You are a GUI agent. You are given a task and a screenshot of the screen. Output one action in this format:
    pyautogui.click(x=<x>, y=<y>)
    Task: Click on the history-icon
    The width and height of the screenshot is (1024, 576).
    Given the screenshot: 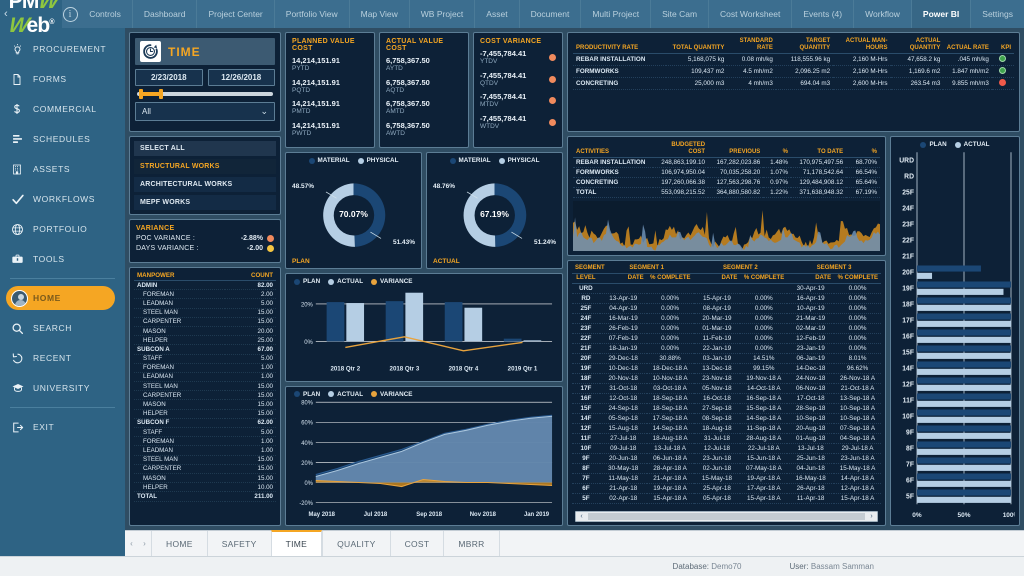 What is the action you would take?
    pyautogui.click(x=22, y=358)
    